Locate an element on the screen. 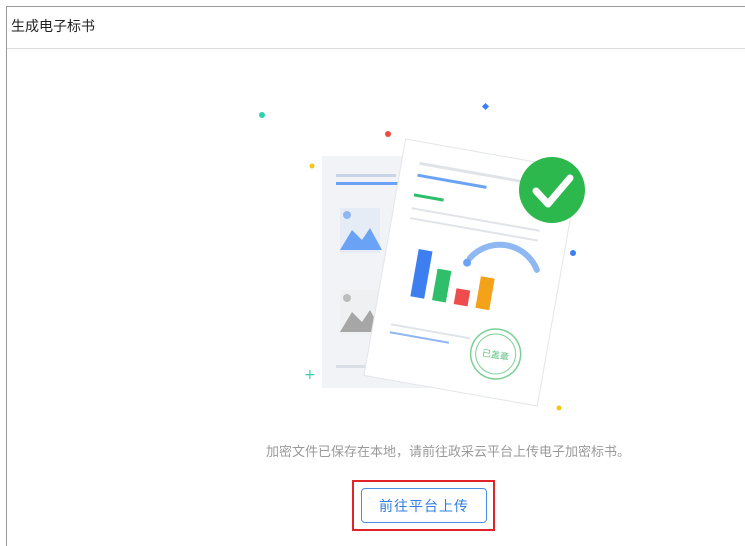  confetti-plus: + is located at coordinates (310, 375).